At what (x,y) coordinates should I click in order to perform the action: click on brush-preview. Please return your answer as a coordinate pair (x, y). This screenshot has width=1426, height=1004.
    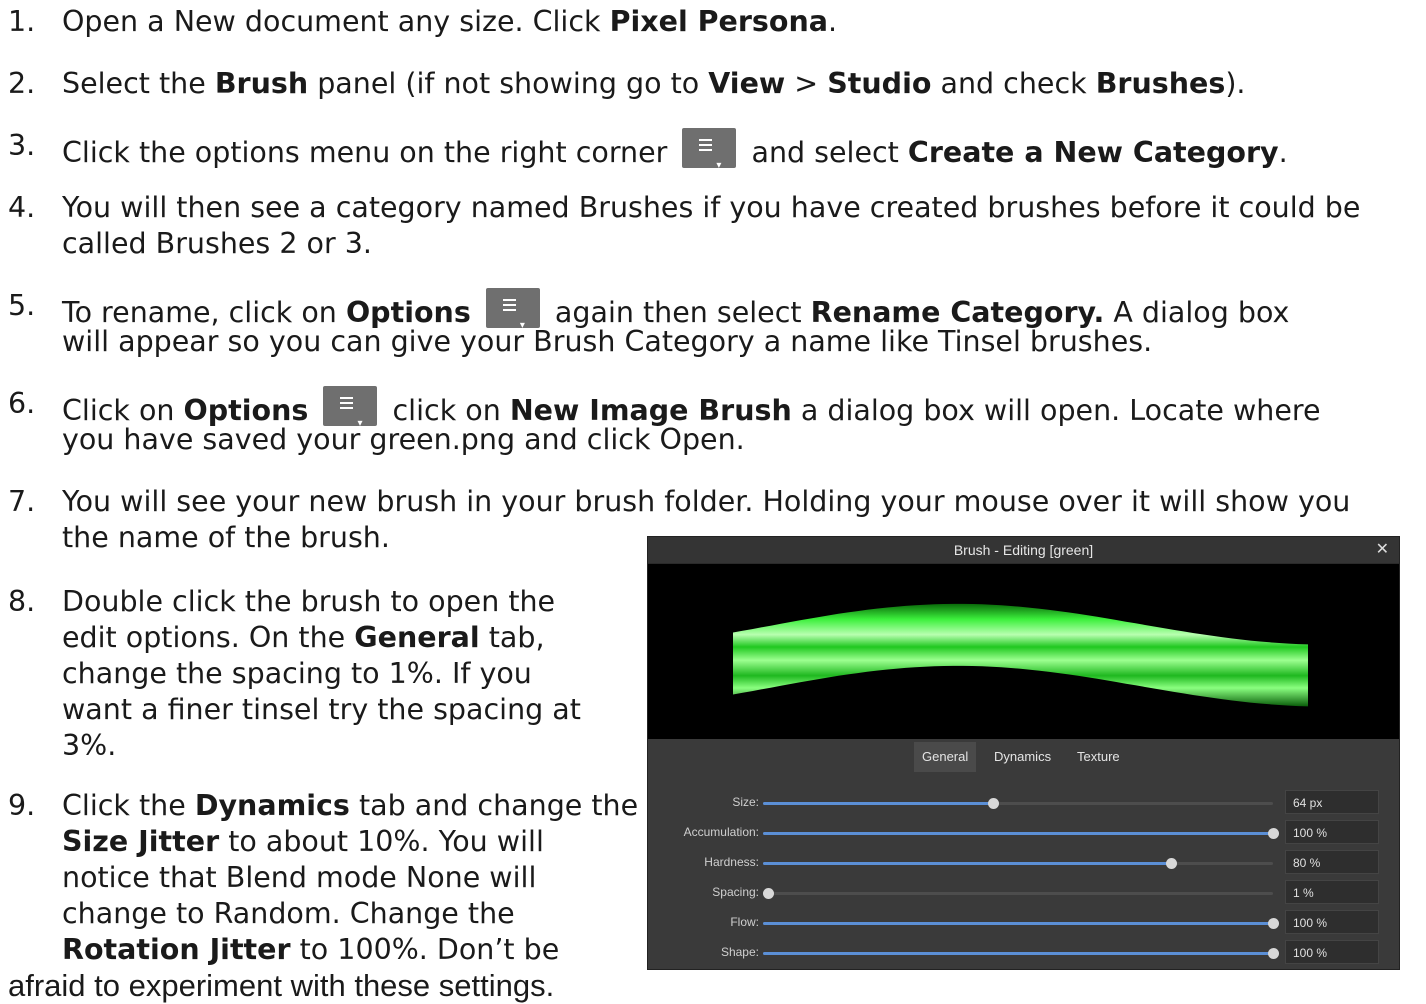
    Looking at the image, I should click on (1023, 651).